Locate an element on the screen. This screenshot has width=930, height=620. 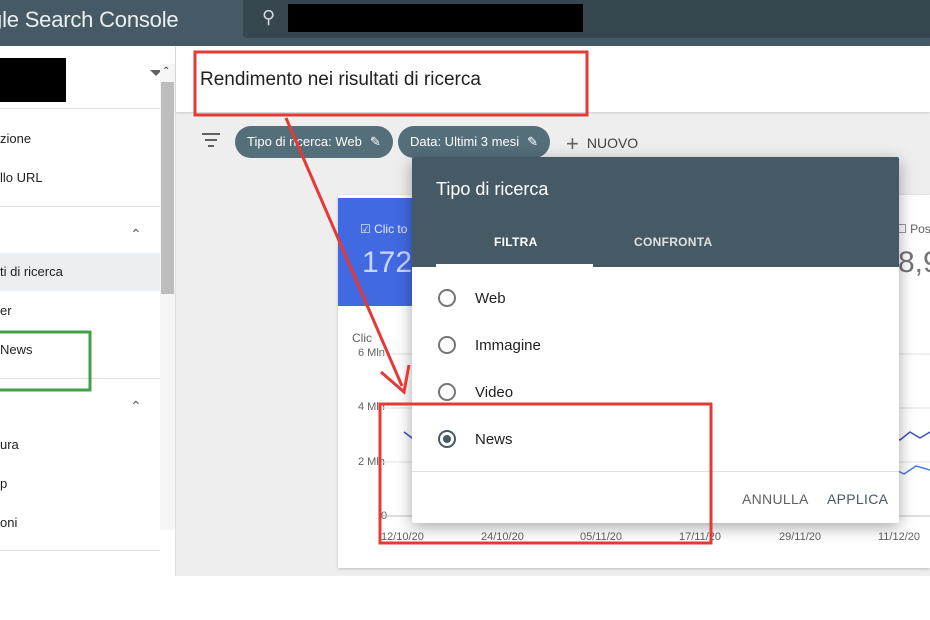
brand-text: ogle Search Console is located at coordinates (89, 19).